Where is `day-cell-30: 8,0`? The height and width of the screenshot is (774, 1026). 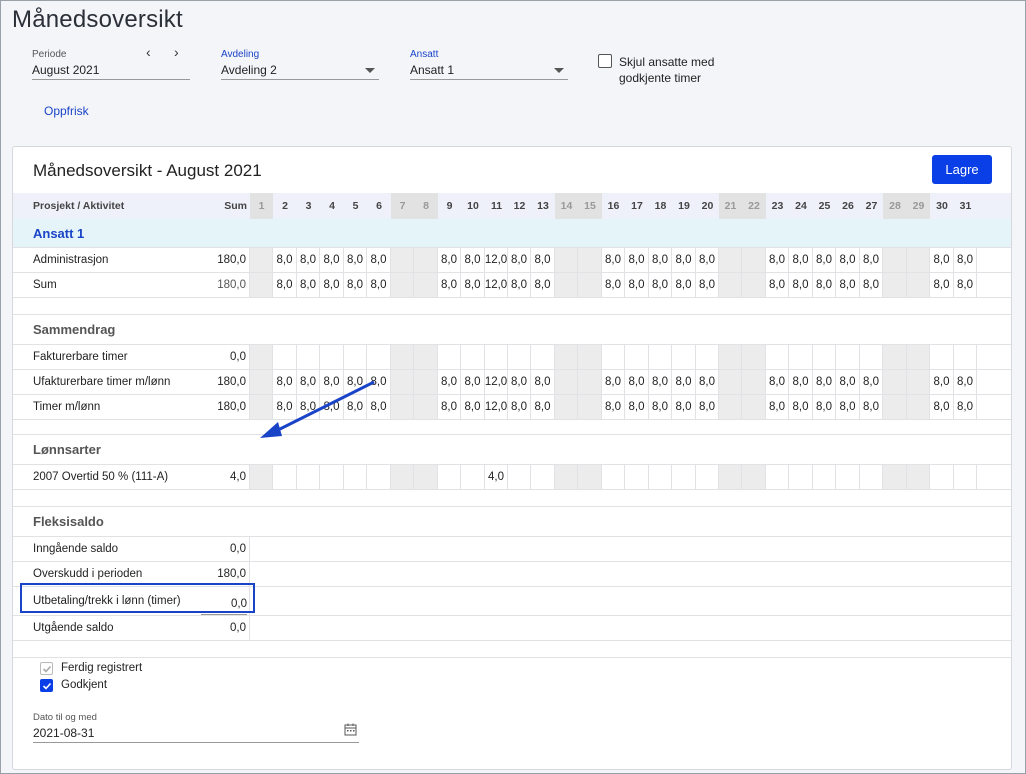 day-cell-30: 8,0 is located at coordinates (942, 260).